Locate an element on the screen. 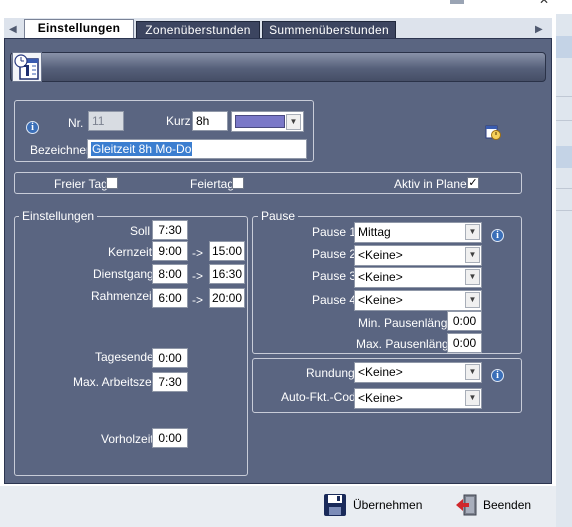  tab-scroll-right-icon: ▶ is located at coordinates (539, 29).